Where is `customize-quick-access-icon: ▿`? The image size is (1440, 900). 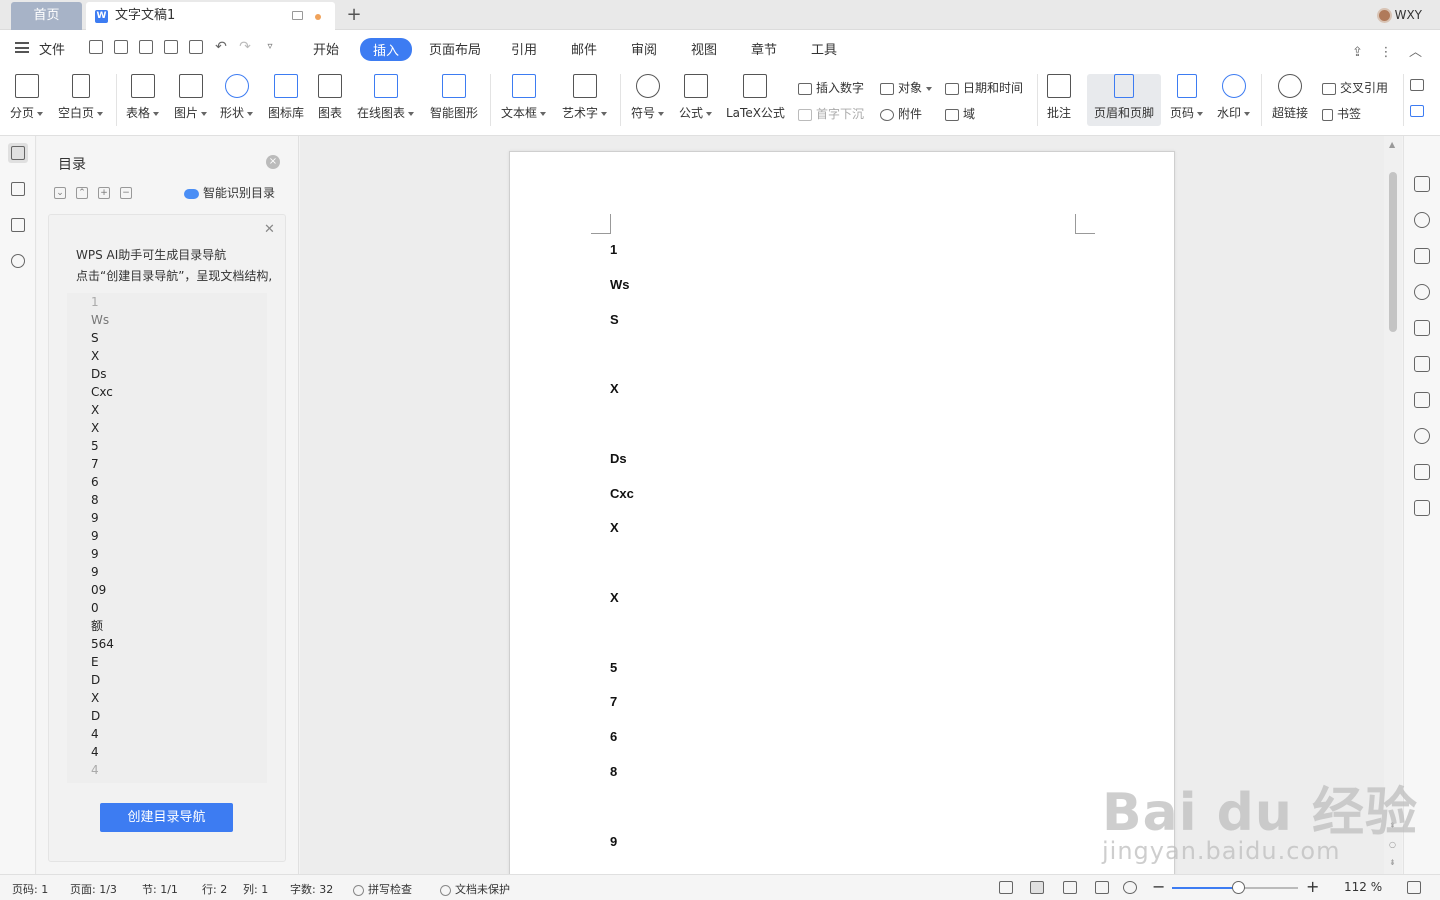 customize-quick-access-icon: ▿ is located at coordinates (270, 47).